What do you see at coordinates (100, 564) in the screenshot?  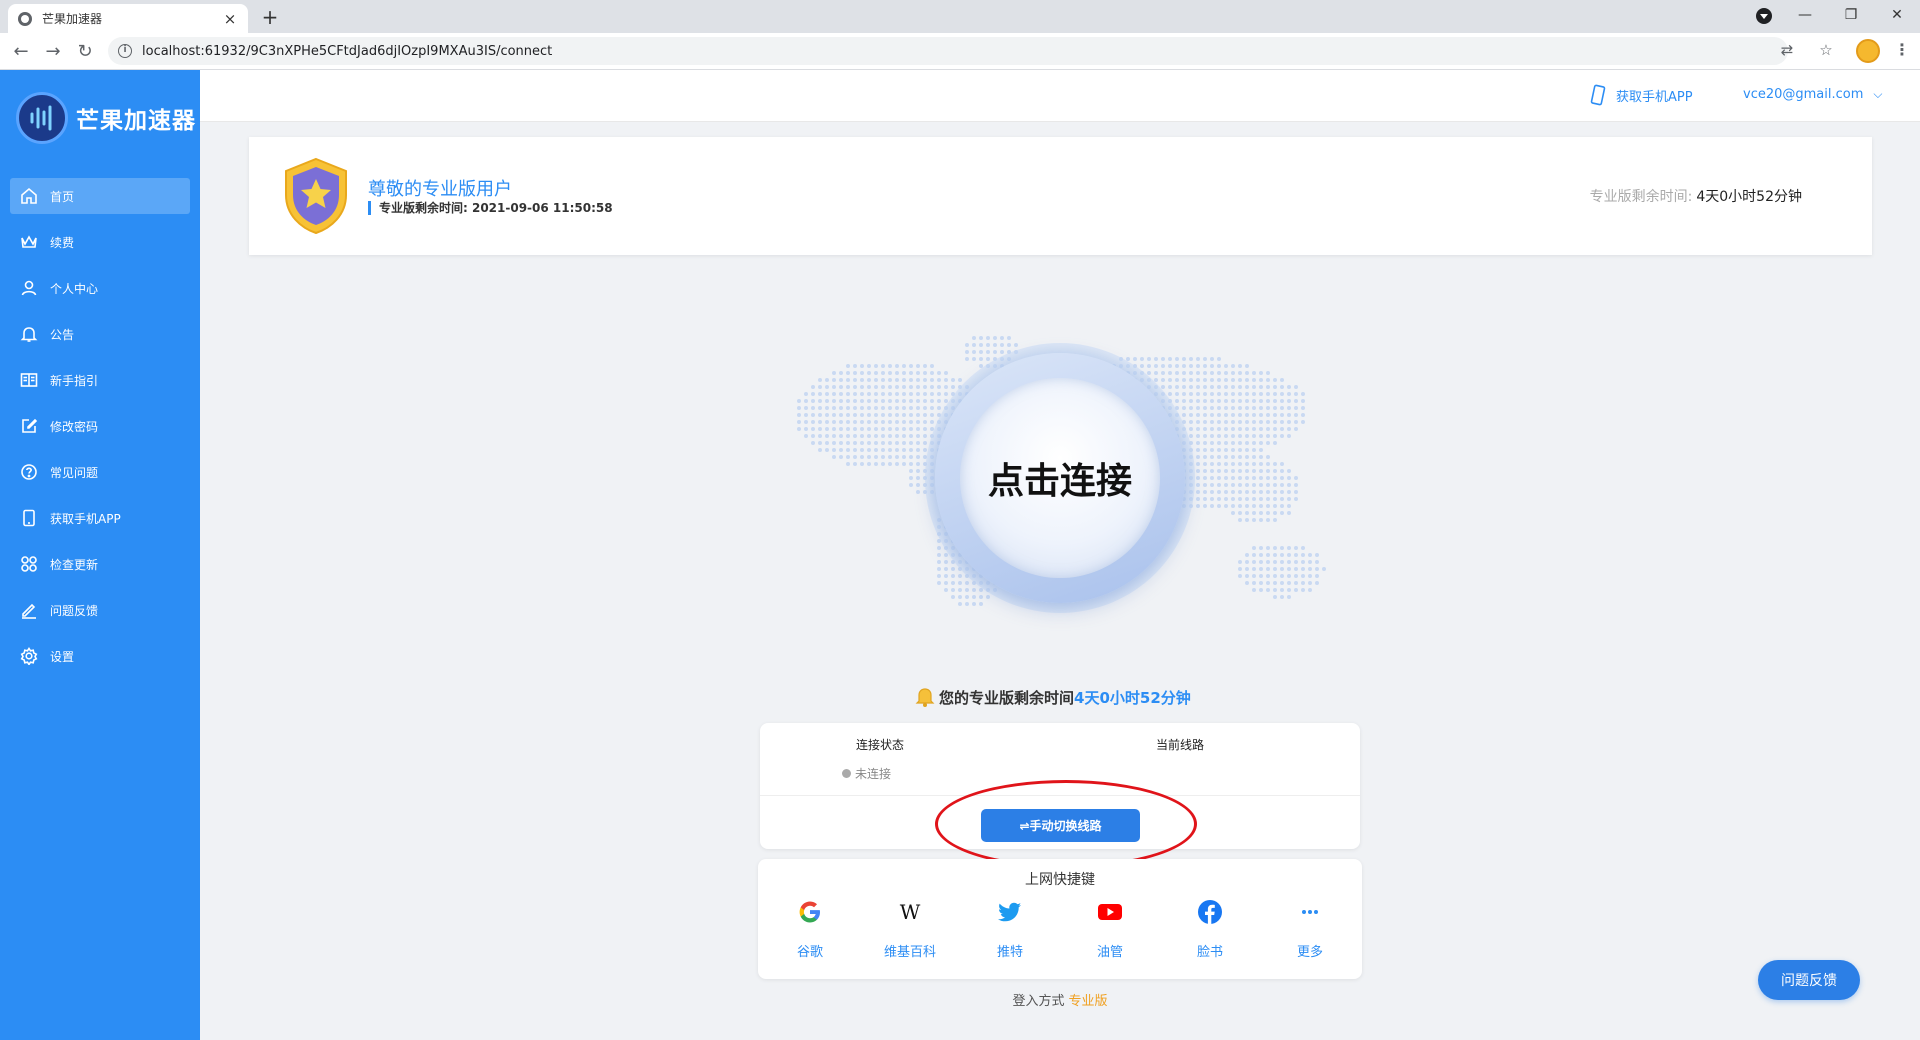 I see `sidebar-item-check-update: 检查更新` at bounding box center [100, 564].